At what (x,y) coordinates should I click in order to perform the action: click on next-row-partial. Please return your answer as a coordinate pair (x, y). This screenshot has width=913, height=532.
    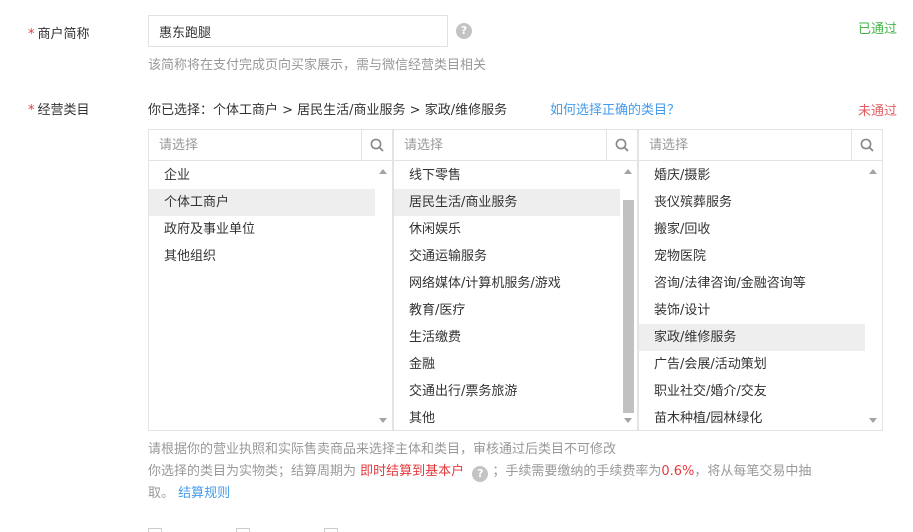
    Looking at the image, I should click on (268, 529).